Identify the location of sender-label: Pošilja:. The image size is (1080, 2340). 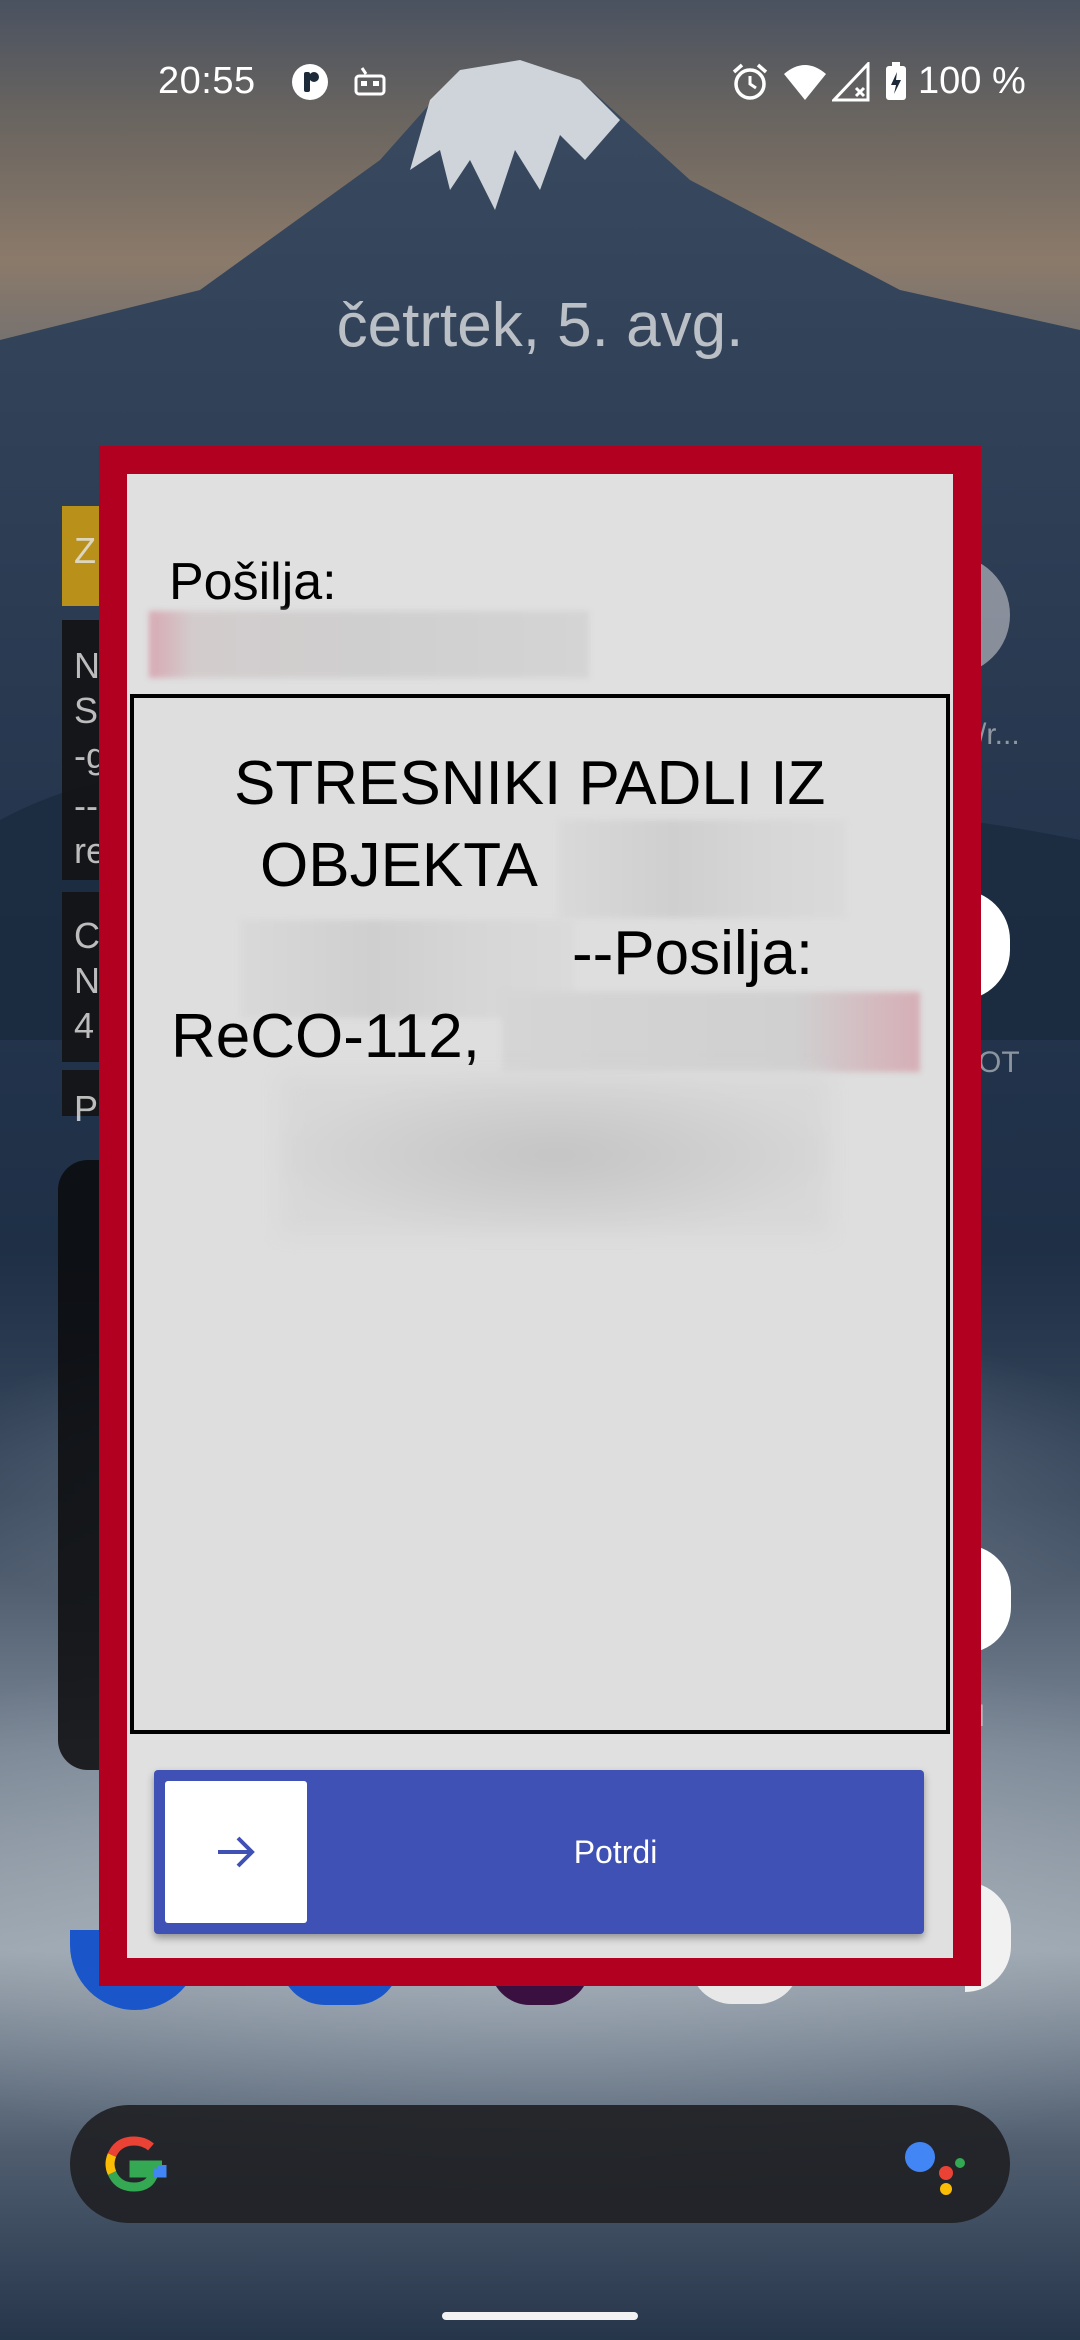
(253, 582).